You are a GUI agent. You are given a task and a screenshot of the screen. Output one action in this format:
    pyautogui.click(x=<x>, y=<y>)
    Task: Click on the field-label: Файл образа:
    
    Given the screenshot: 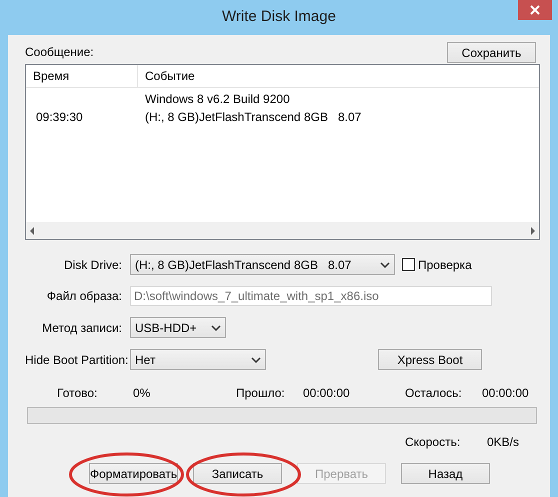 What is the action you would take?
    pyautogui.click(x=84, y=296)
    